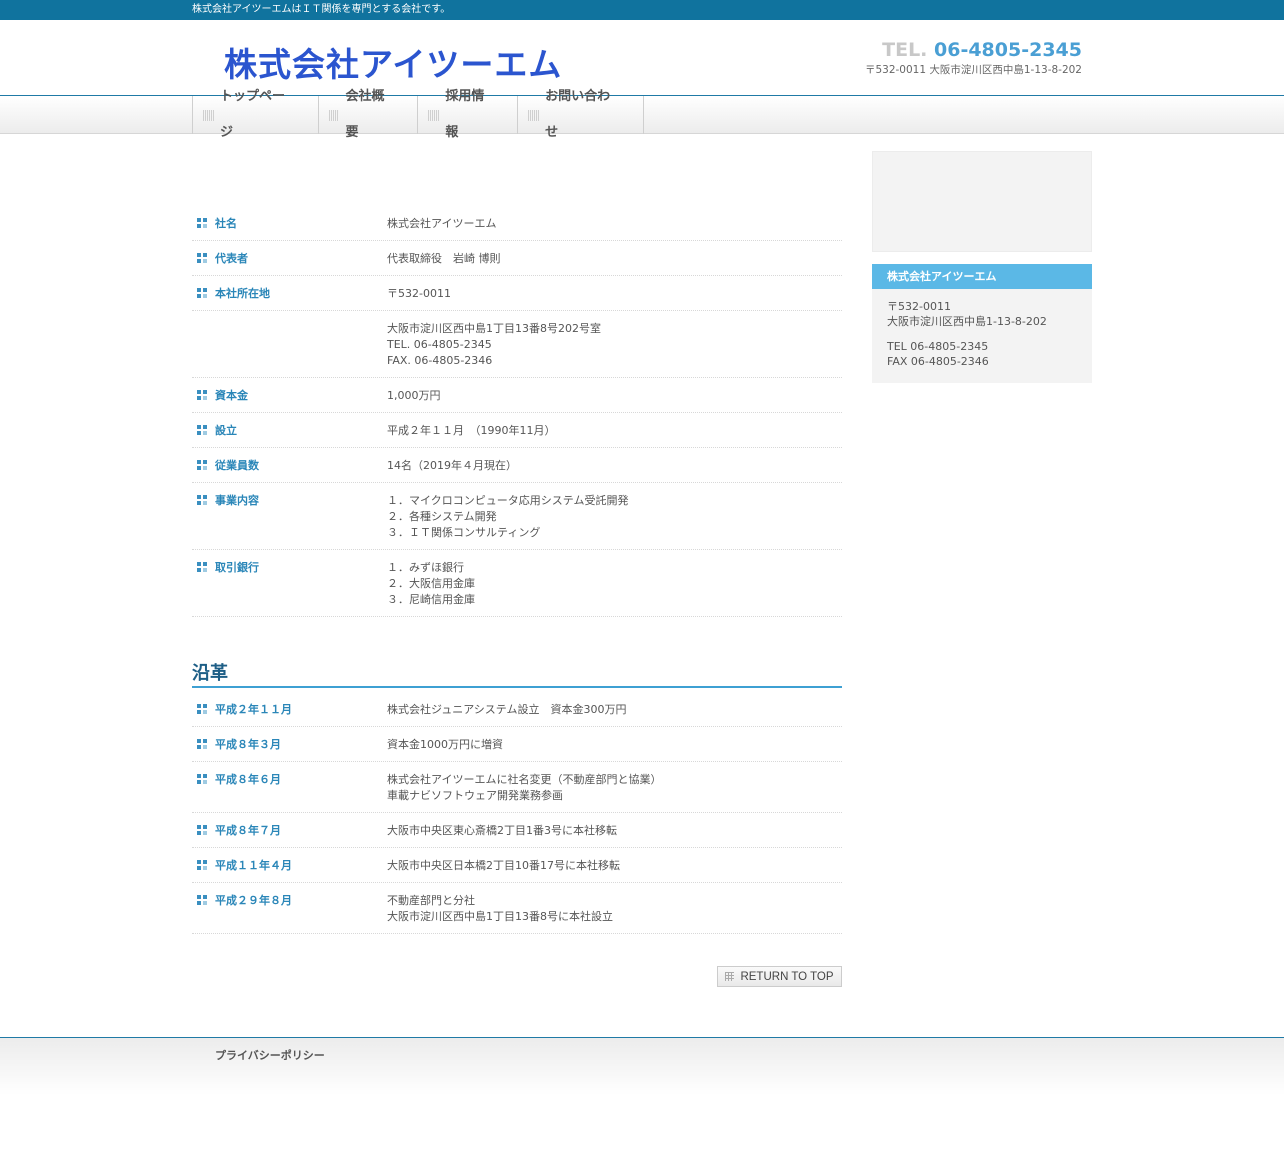 The width and height of the screenshot is (1284, 1165). Describe the element at coordinates (369, 114) in the screenshot. I see `nav-item-company: 会社概要` at that location.